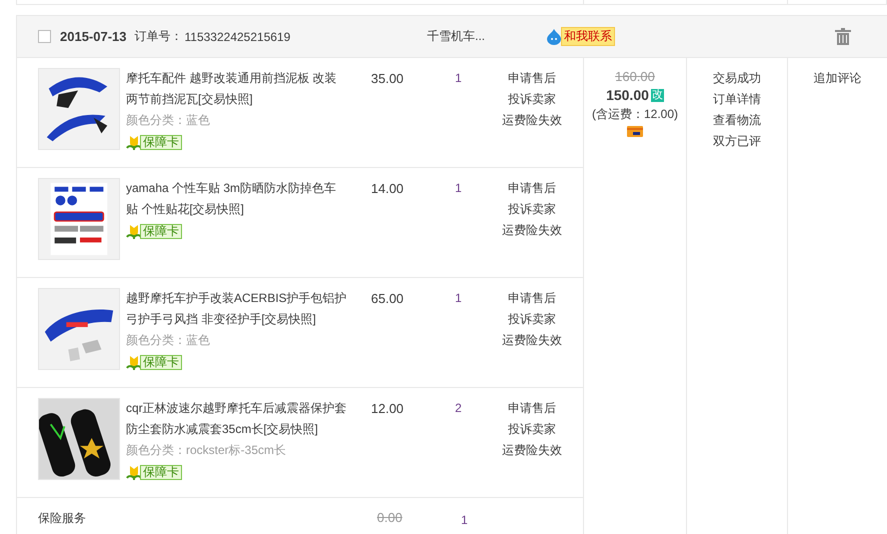 Image resolution: width=887 pixels, height=534 pixels. What do you see at coordinates (207, 450) in the screenshot?
I see `color-variant: 颜色分类：rockster标-35cm长` at bounding box center [207, 450].